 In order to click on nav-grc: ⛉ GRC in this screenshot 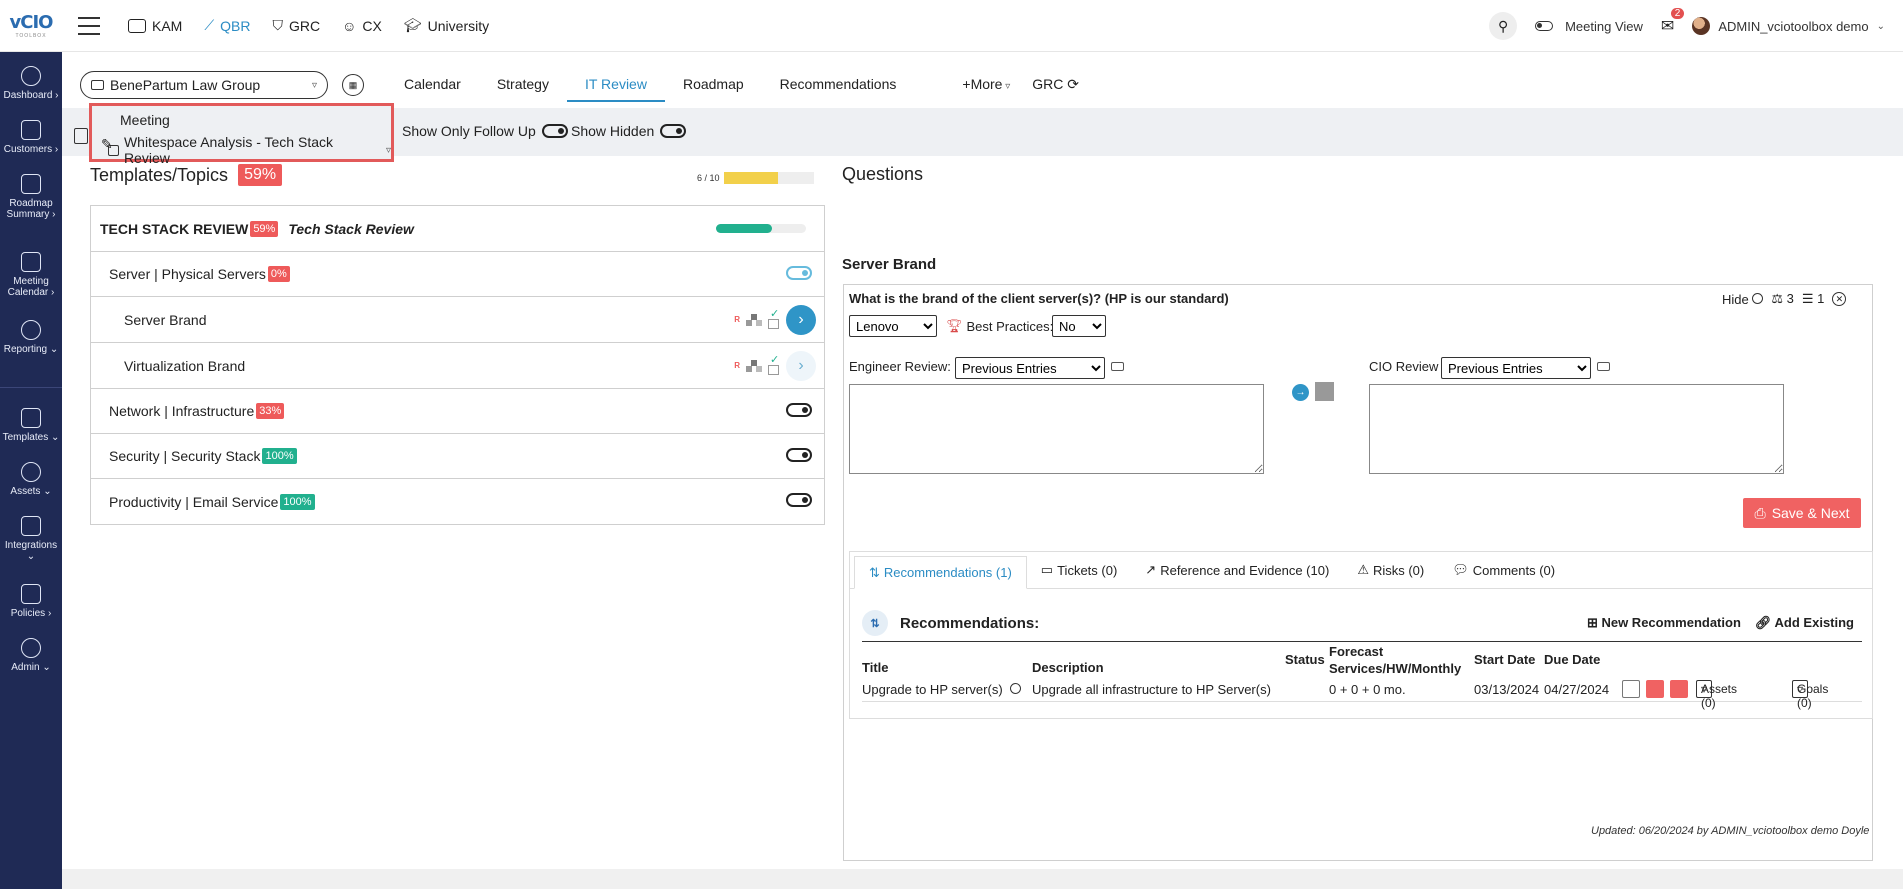, I will do `click(297, 25)`.